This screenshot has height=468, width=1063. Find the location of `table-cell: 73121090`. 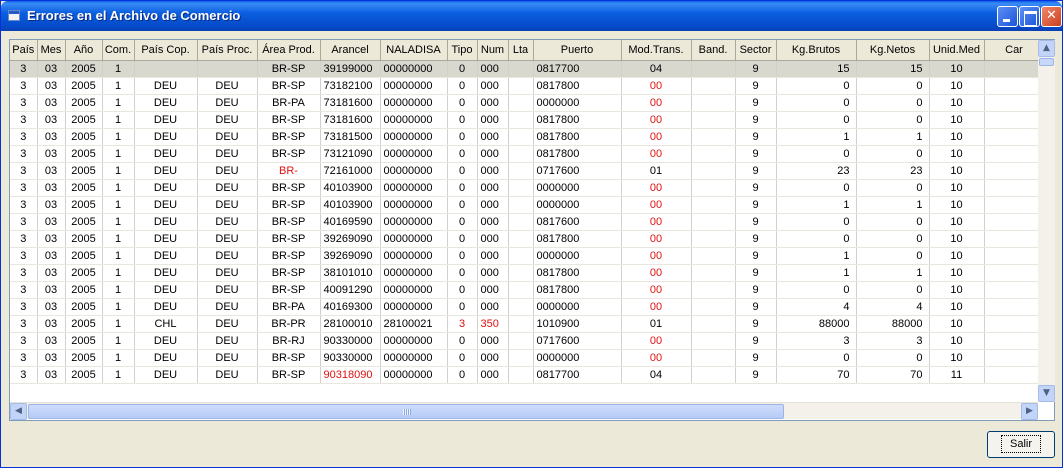

table-cell: 73121090 is located at coordinates (350, 154).